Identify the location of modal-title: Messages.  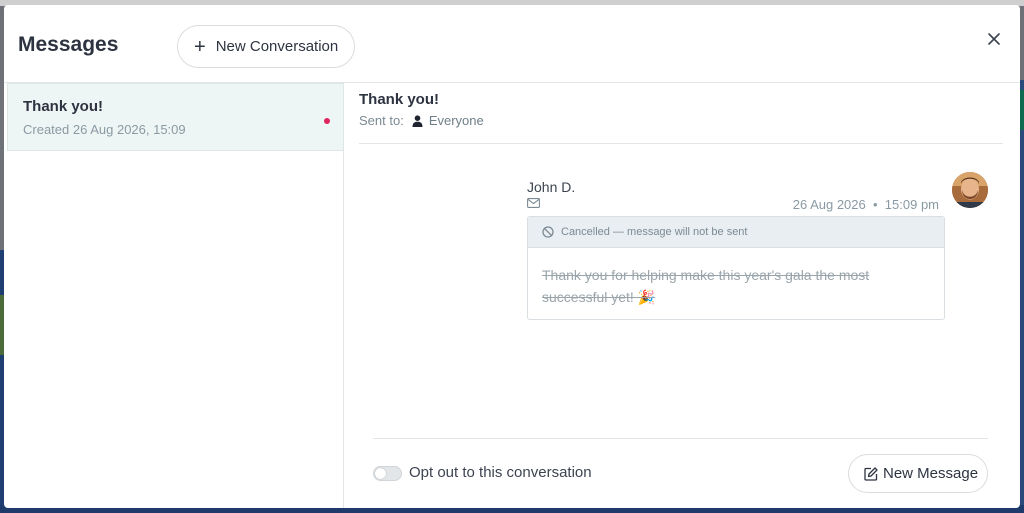
(68, 44).